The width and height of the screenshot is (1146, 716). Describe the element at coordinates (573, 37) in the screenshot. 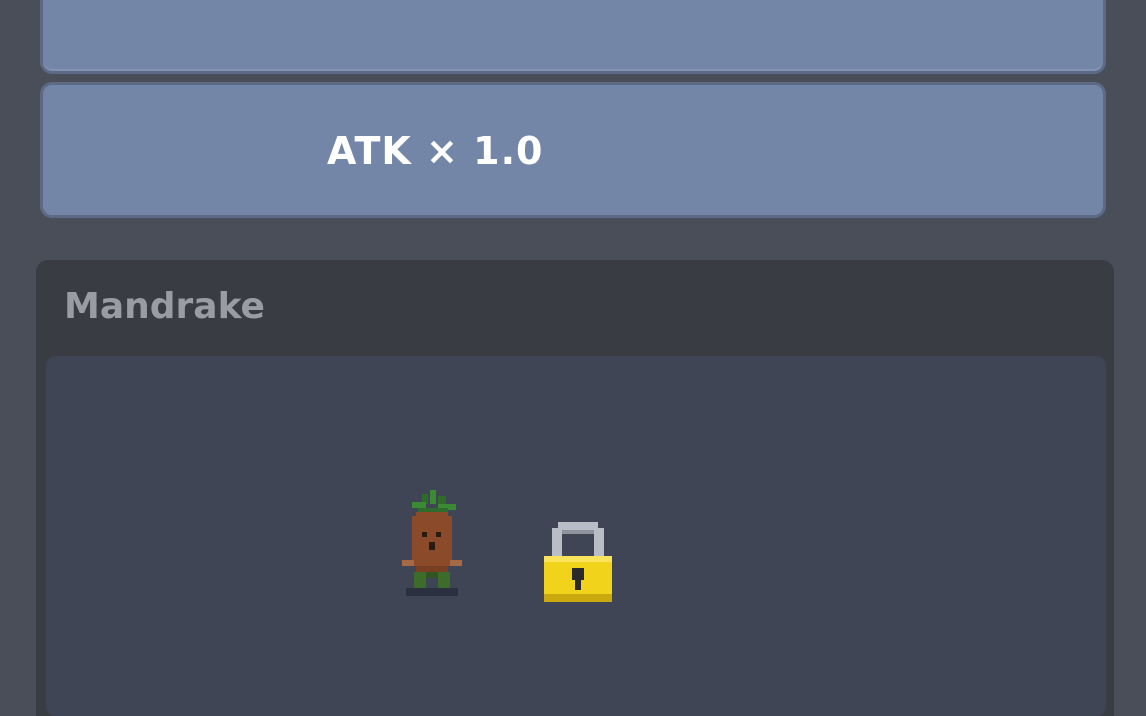

I see `stat-card-top` at that location.